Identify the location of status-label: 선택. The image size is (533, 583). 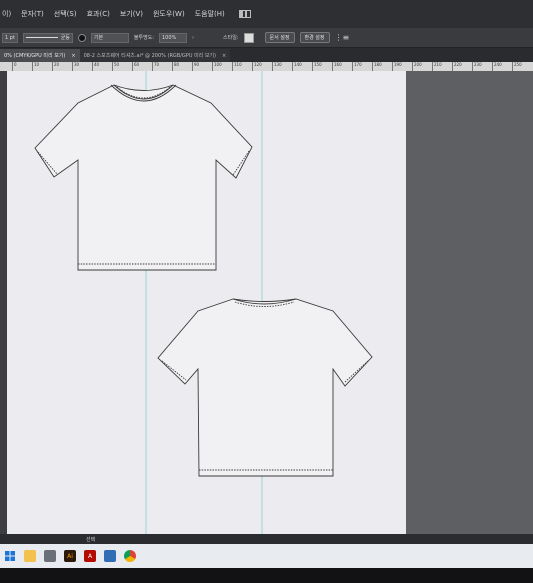
(90, 539).